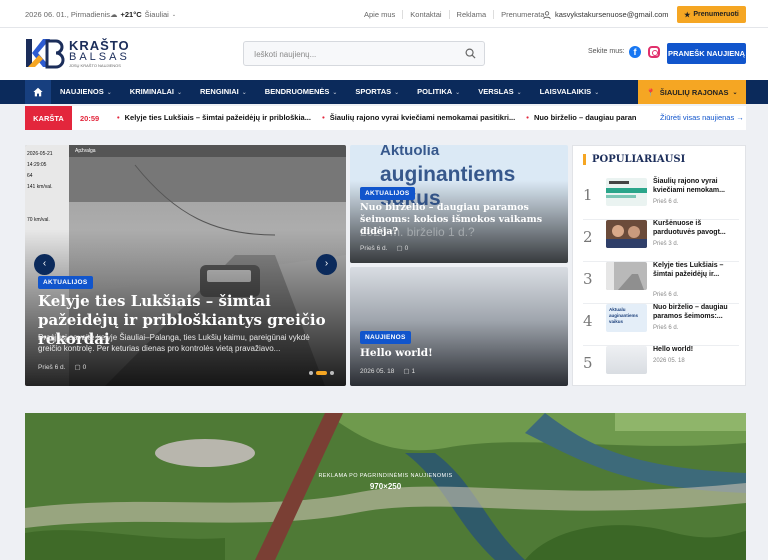  I want to click on all-news-link: Žiūrėti visas naujienas →, so click(699, 118).